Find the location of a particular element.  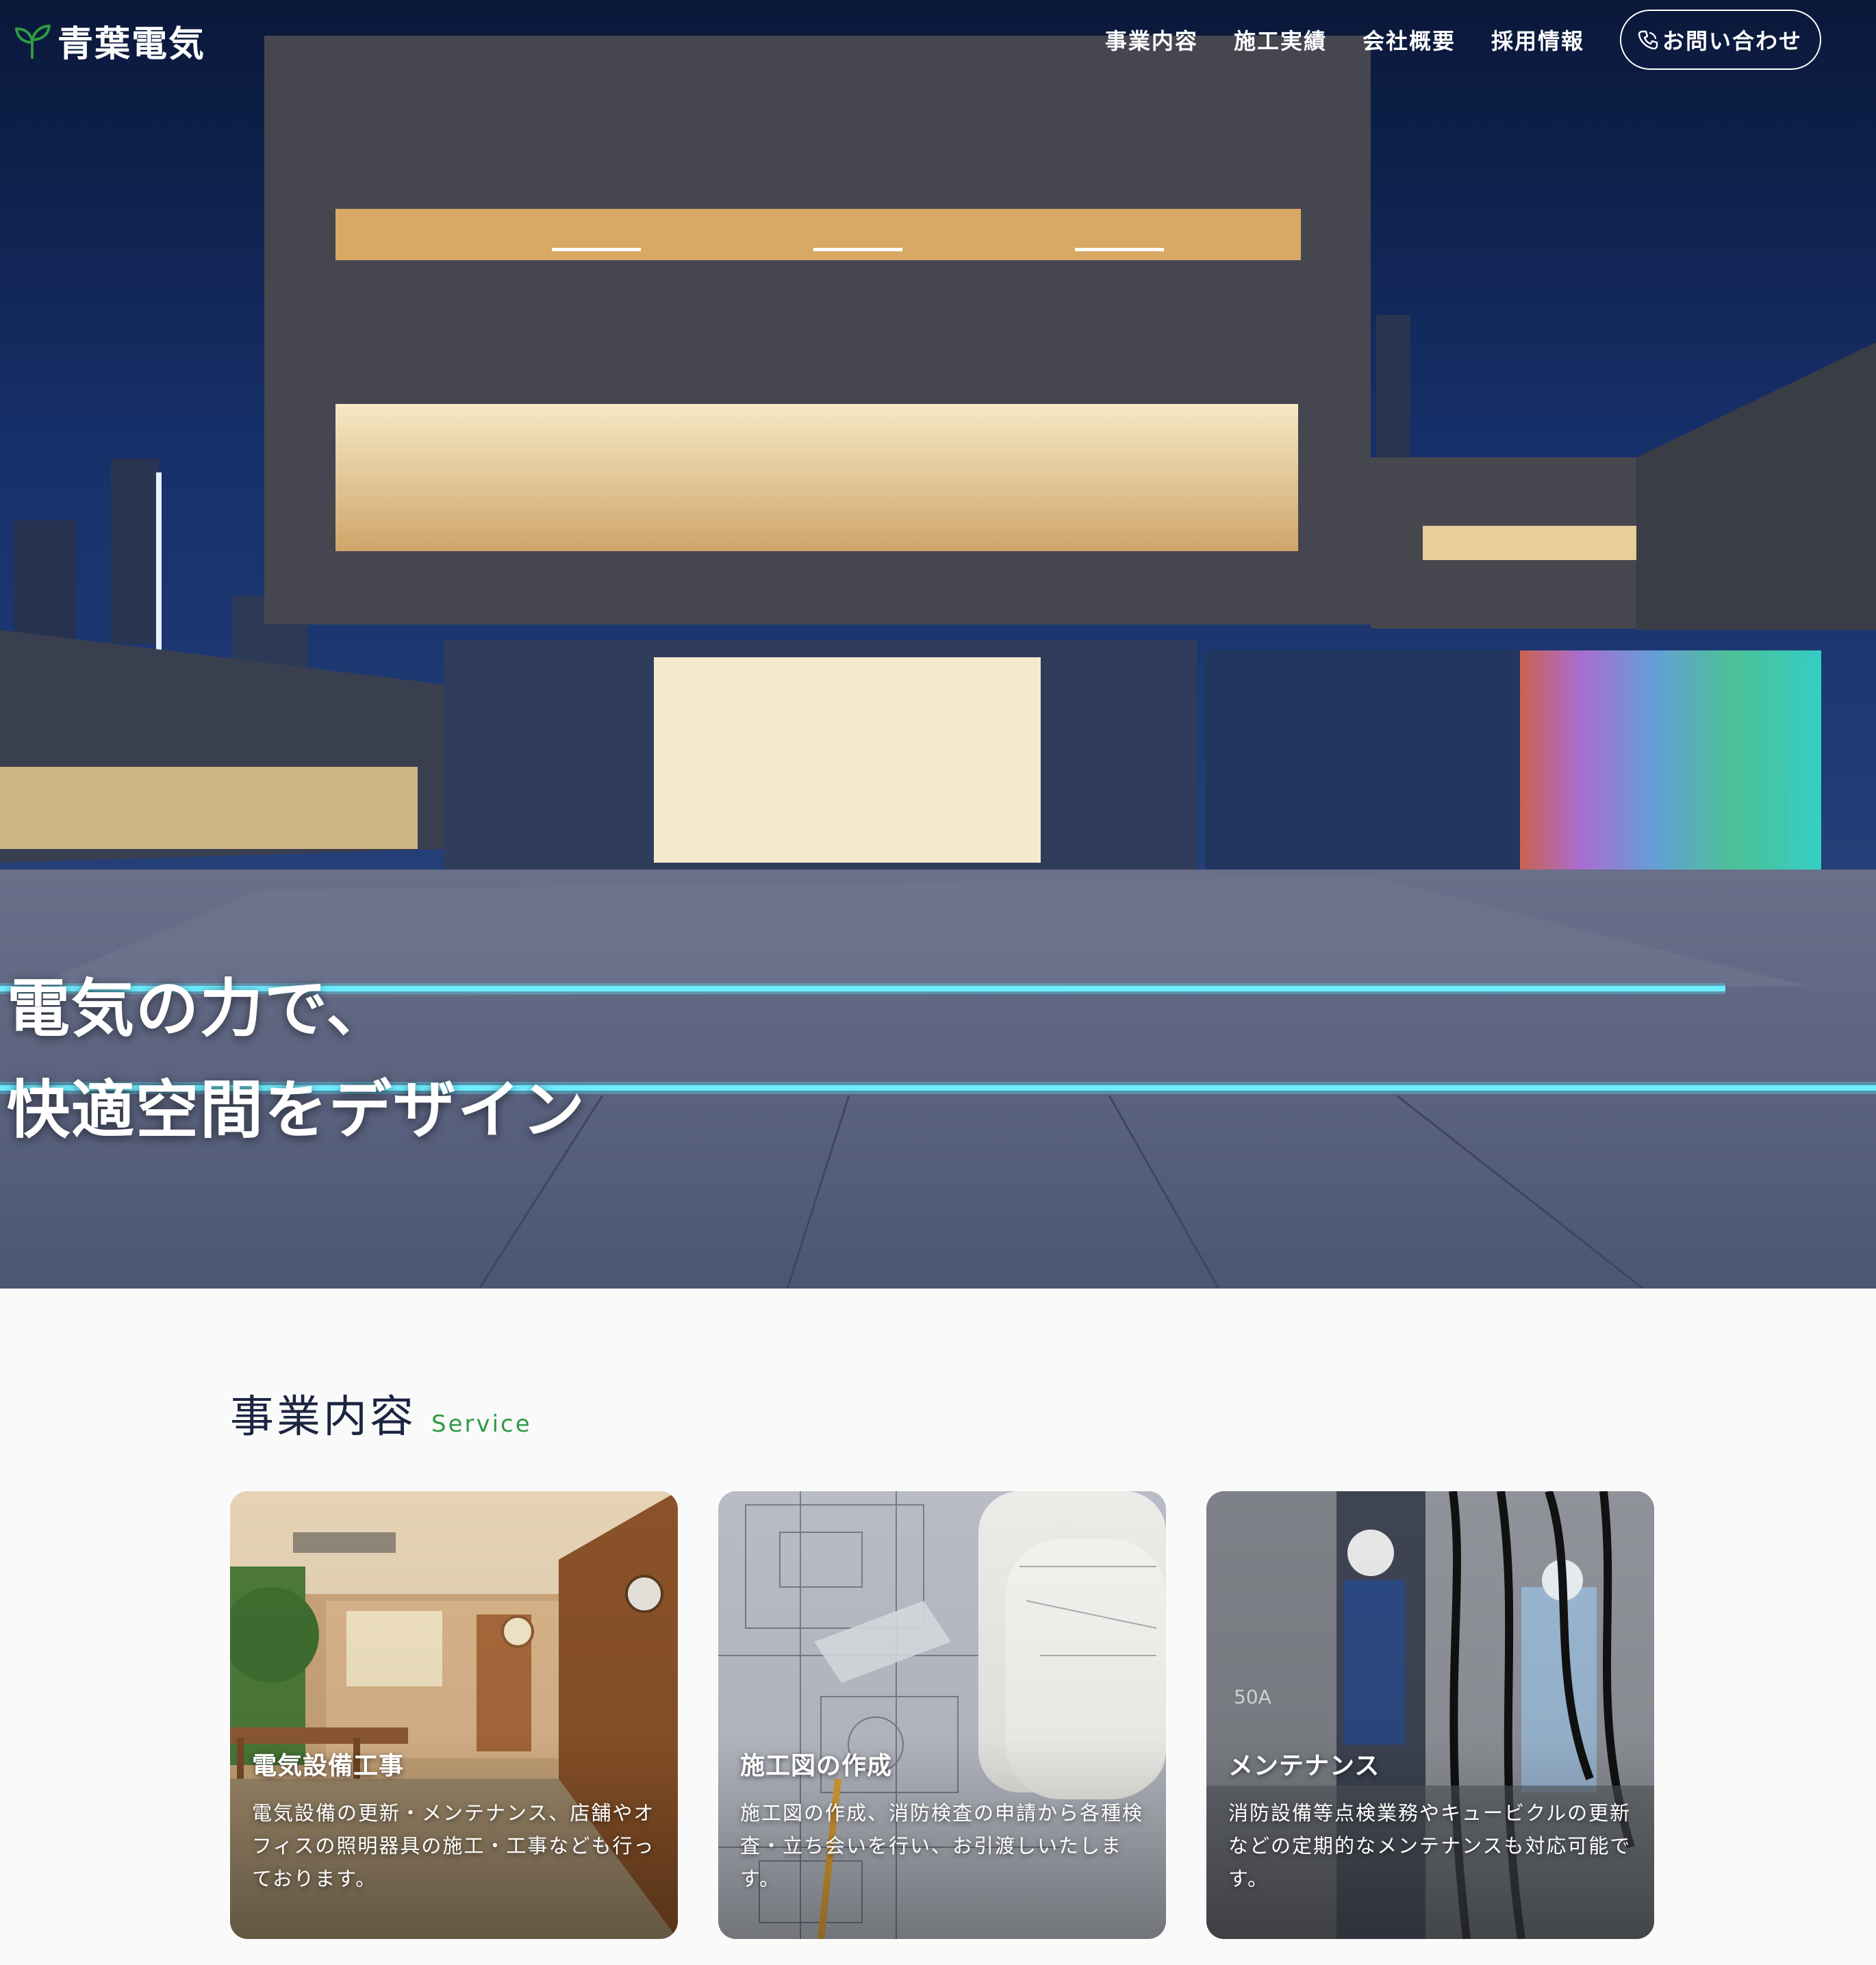

contact-button: お問い合わせ is located at coordinates (1720, 40).